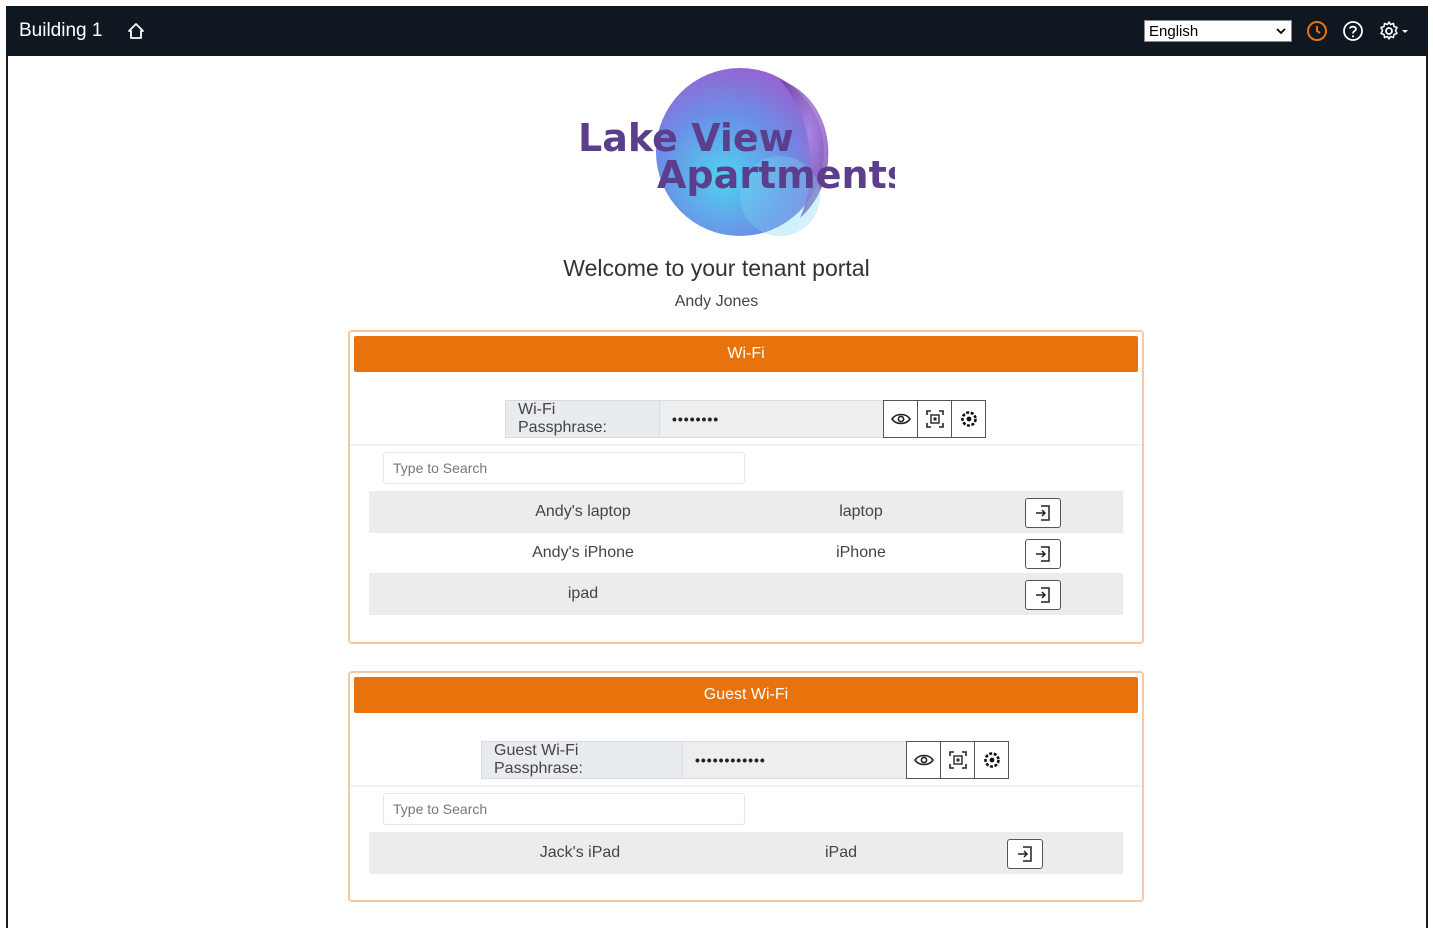 This screenshot has width=1433, height=928. I want to click on language-select: English, so click(1218, 31).